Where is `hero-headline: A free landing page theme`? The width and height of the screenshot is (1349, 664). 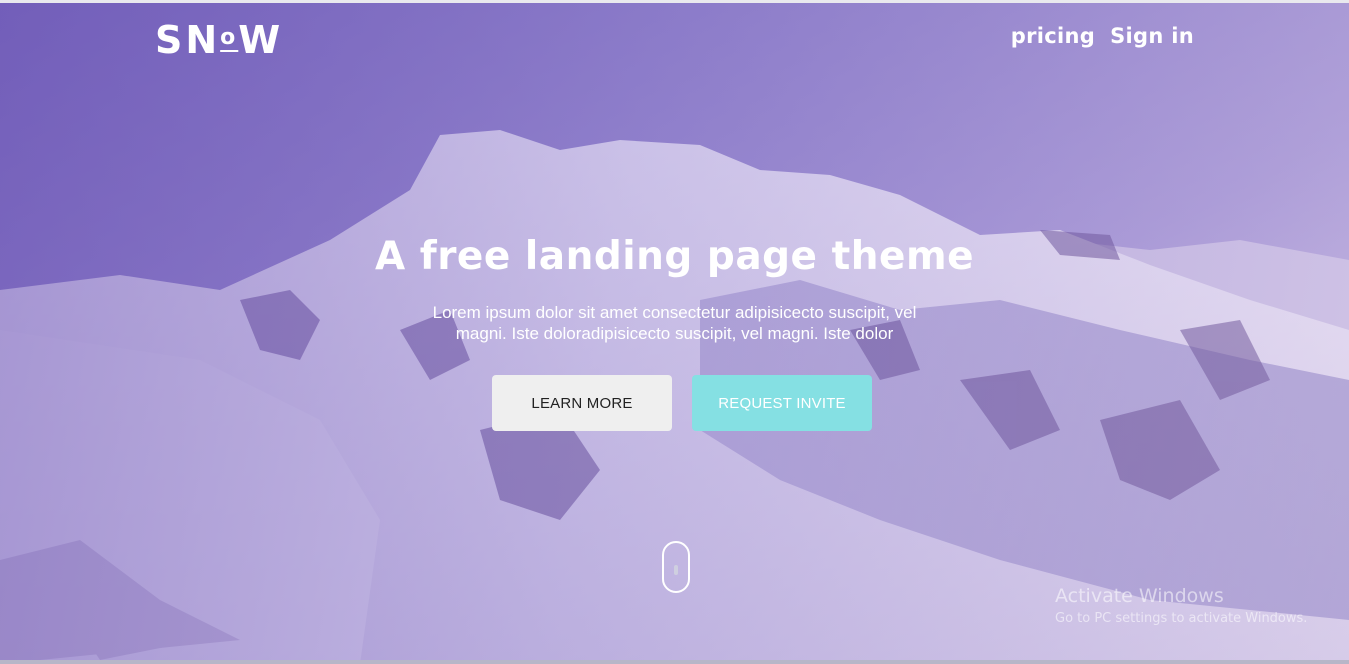
hero-headline: A free landing page theme is located at coordinates (674, 256).